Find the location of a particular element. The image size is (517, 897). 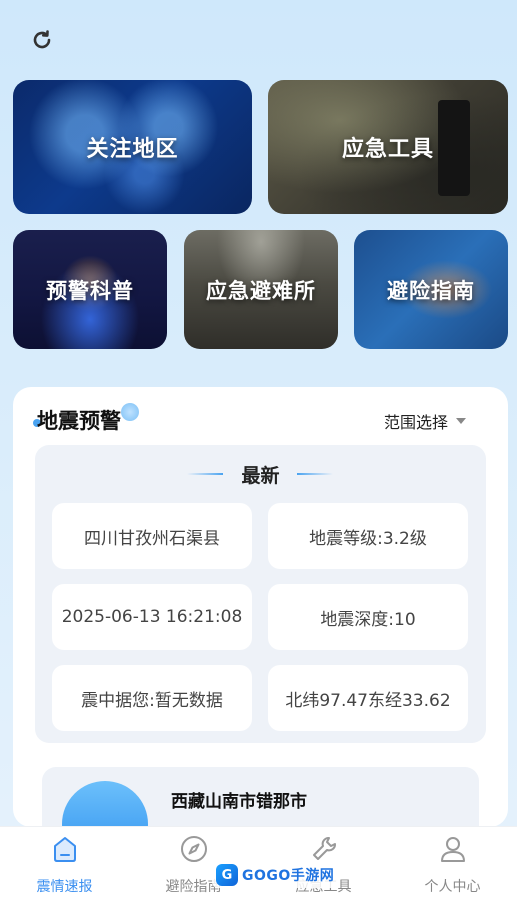

home-icon is located at coordinates (64, 849).